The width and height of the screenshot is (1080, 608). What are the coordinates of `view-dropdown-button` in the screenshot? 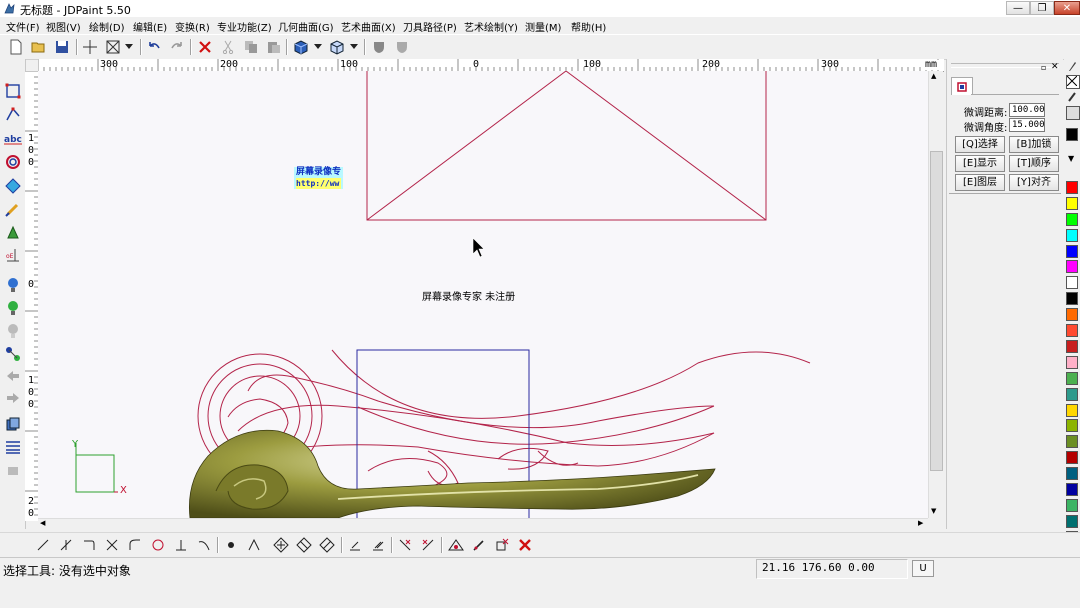 It's located at (318, 47).